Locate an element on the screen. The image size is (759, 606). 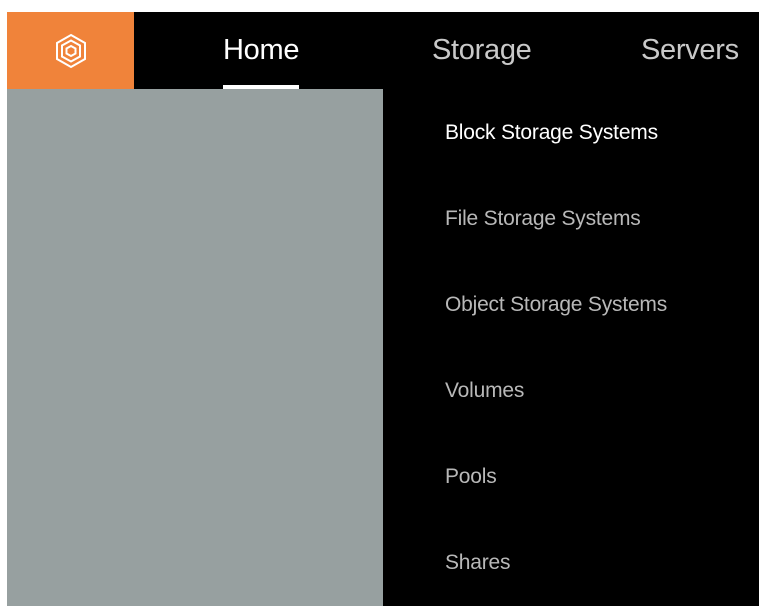
logo is located at coordinates (70, 50).